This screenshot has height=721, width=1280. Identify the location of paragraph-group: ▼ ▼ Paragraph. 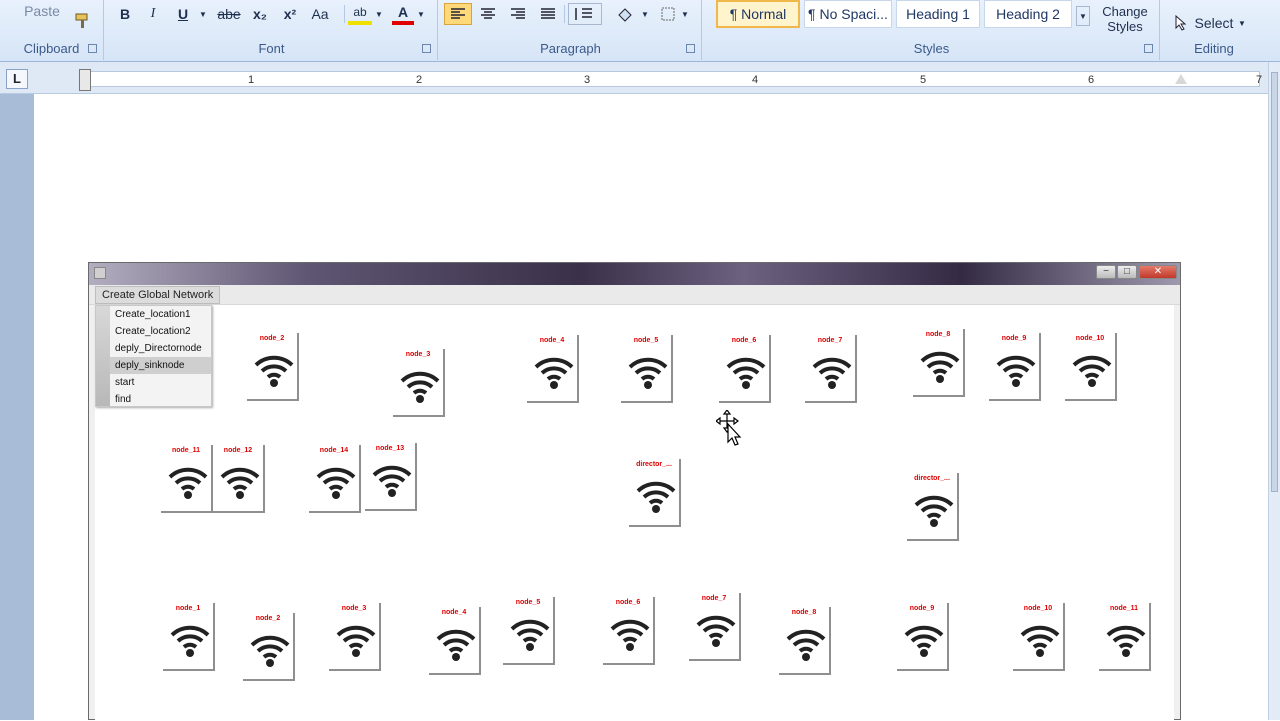
(571, 30).